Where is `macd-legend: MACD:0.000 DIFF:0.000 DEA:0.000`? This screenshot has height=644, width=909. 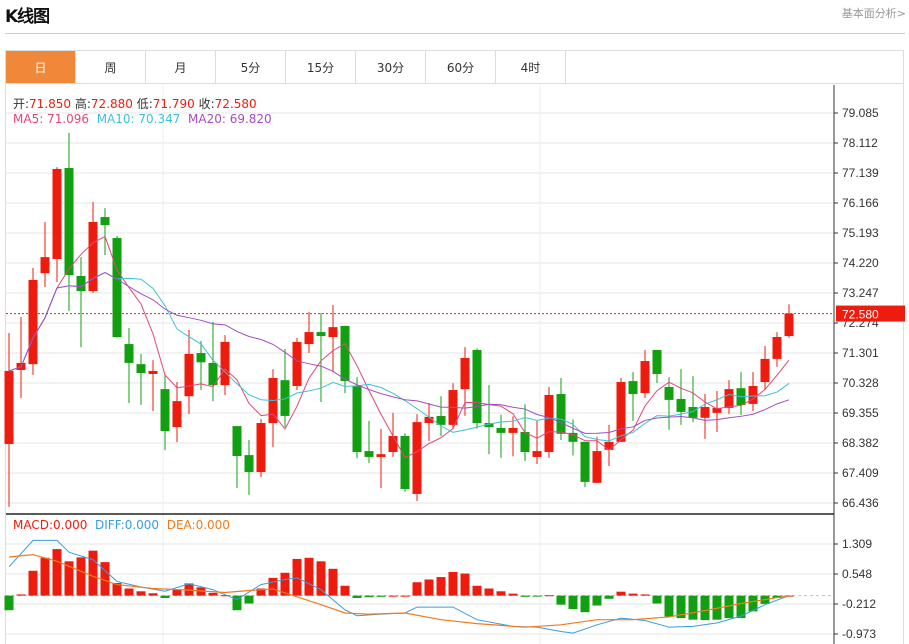
macd-legend: MACD:0.000 DIFF:0.000 DEA:0.000 is located at coordinates (121, 525).